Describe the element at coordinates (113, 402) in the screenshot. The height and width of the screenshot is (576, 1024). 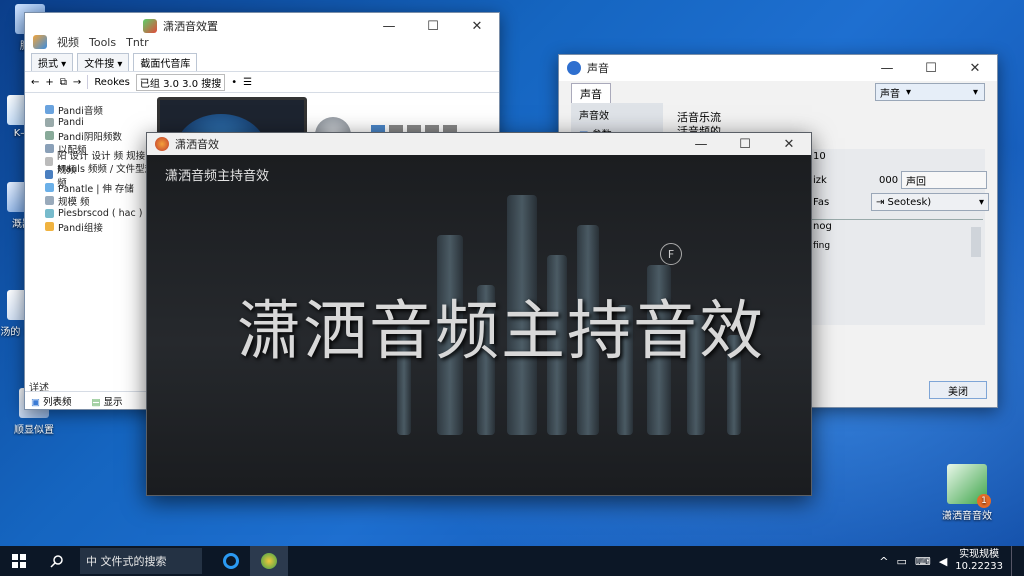
I see `status-label: 显示` at that location.